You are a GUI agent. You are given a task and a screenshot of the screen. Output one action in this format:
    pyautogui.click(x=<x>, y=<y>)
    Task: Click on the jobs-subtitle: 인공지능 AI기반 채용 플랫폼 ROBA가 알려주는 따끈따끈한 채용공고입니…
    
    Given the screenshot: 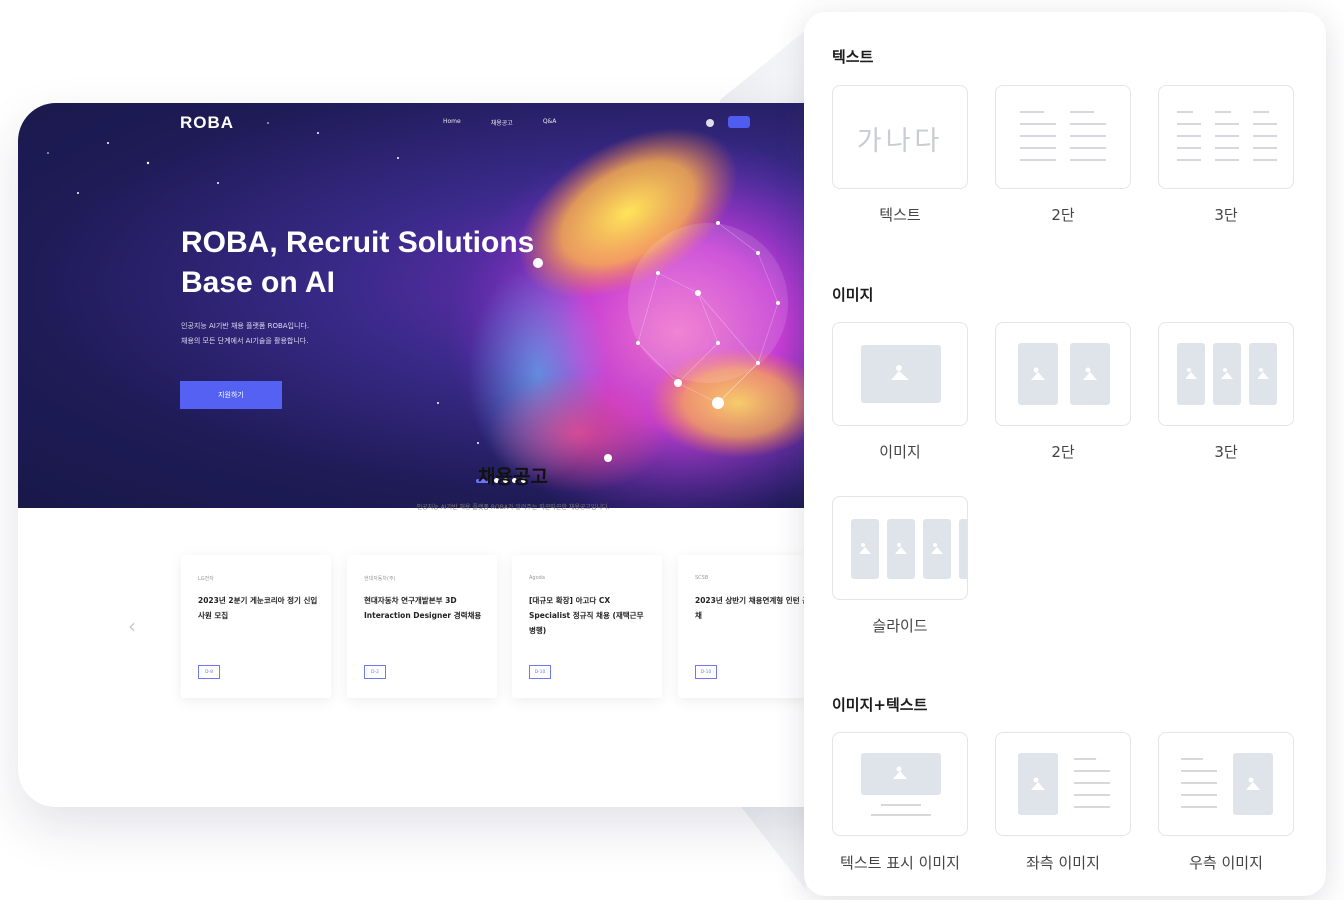 What is the action you would take?
    pyautogui.click(x=513, y=507)
    